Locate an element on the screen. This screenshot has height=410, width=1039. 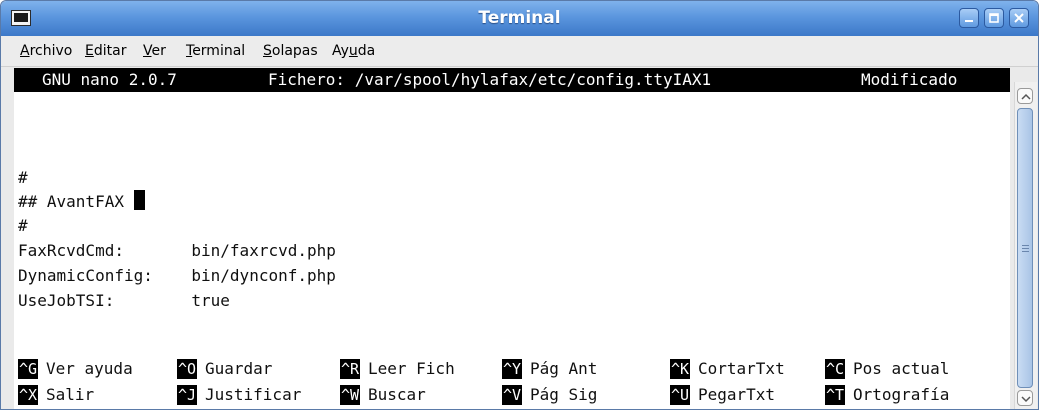
shortcut-label: Ortografía is located at coordinates (901, 394).